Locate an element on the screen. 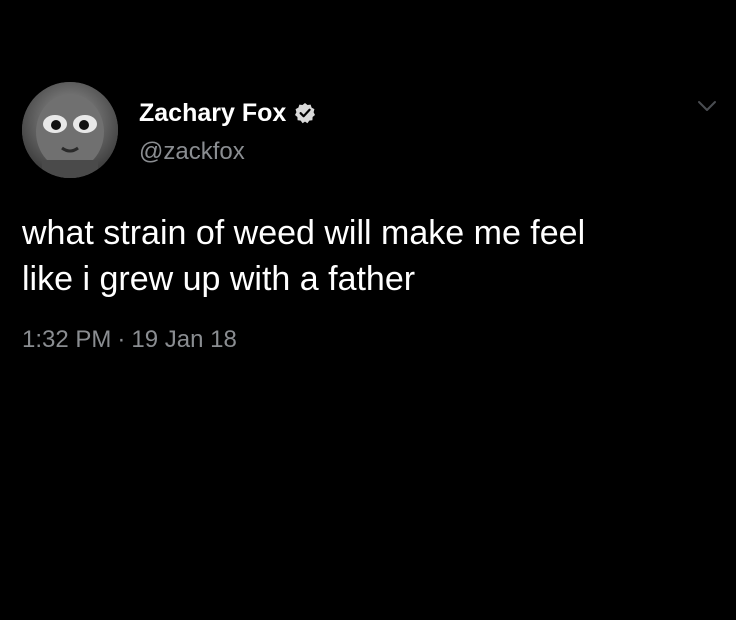 The width and height of the screenshot is (736, 620). author-name-row: Zachary Fox is located at coordinates (227, 113).